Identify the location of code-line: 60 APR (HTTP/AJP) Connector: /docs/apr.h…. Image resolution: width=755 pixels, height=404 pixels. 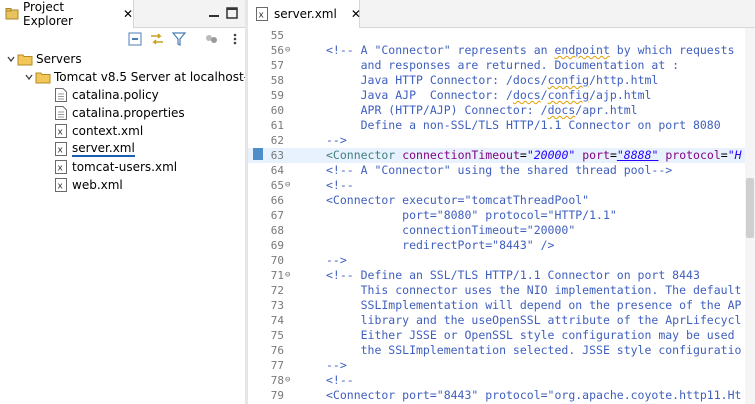
(501, 110).